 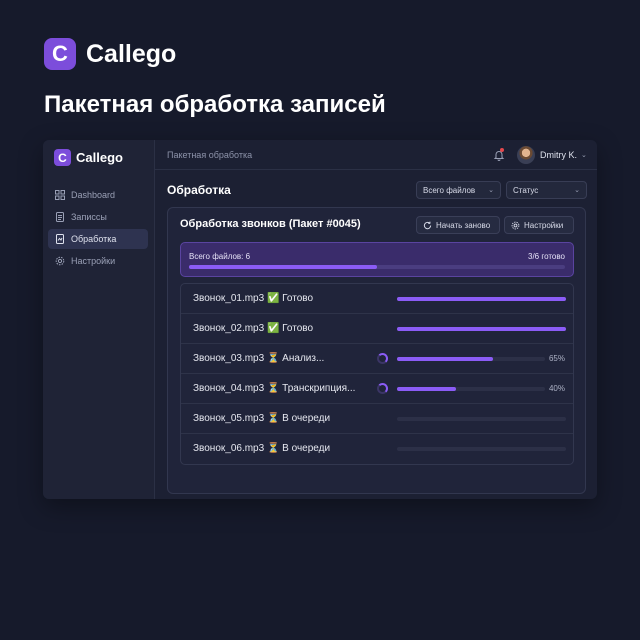 I want to click on status-filter-value: Статус, so click(x=526, y=190).